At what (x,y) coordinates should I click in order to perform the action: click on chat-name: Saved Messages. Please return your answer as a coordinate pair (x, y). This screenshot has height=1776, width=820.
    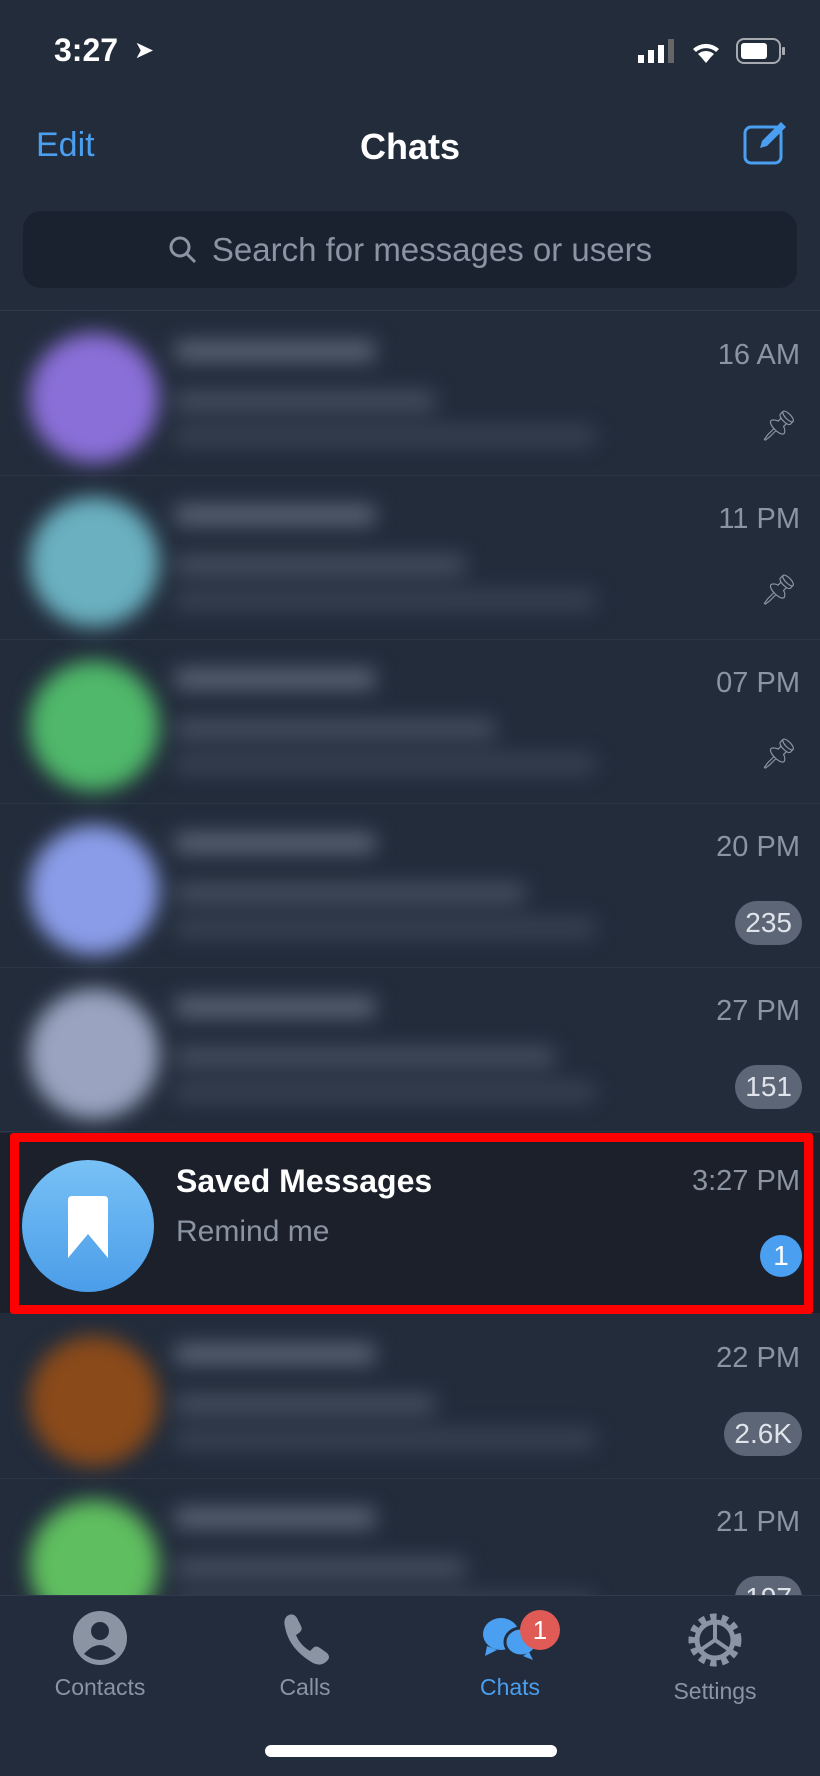
    Looking at the image, I should click on (304, 1181).